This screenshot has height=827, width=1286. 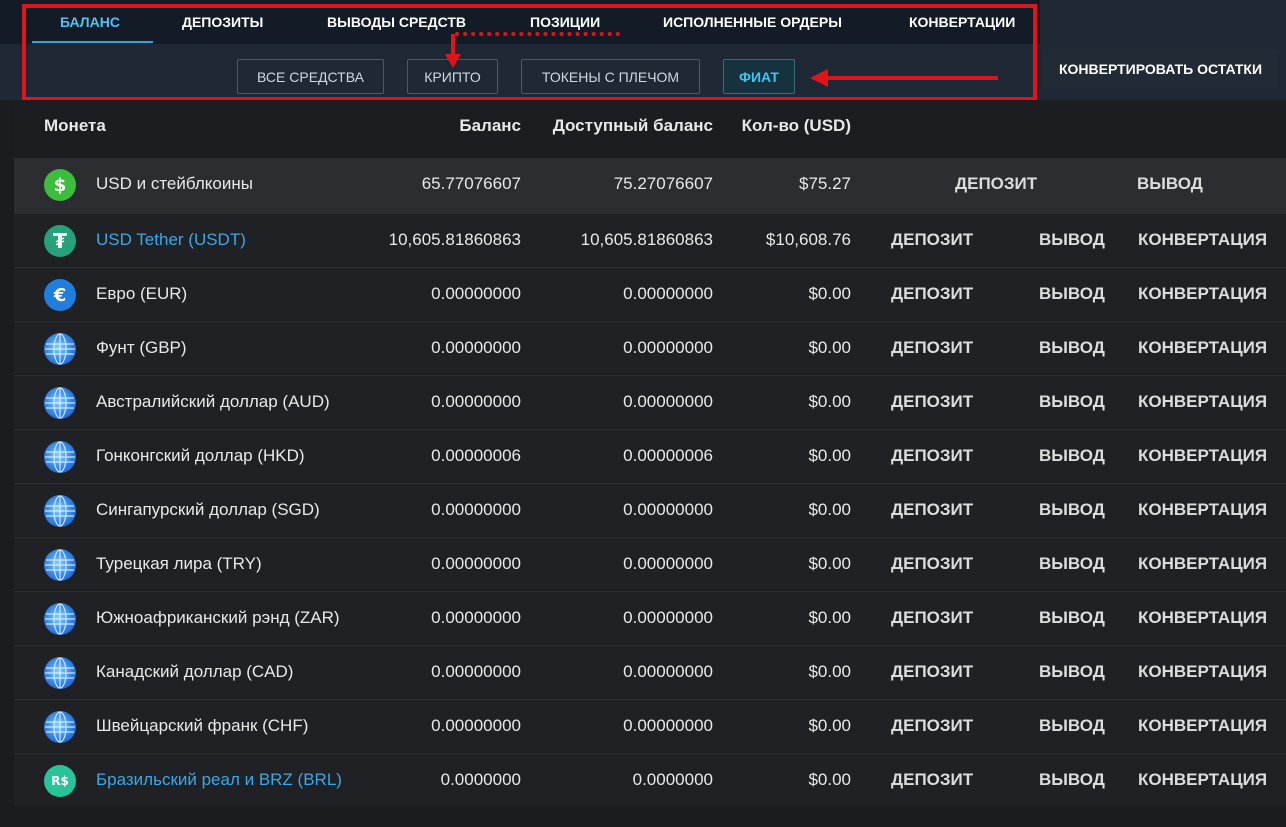 I want to click on coin-name: Евро (EUR), so click(x=142, y=293).